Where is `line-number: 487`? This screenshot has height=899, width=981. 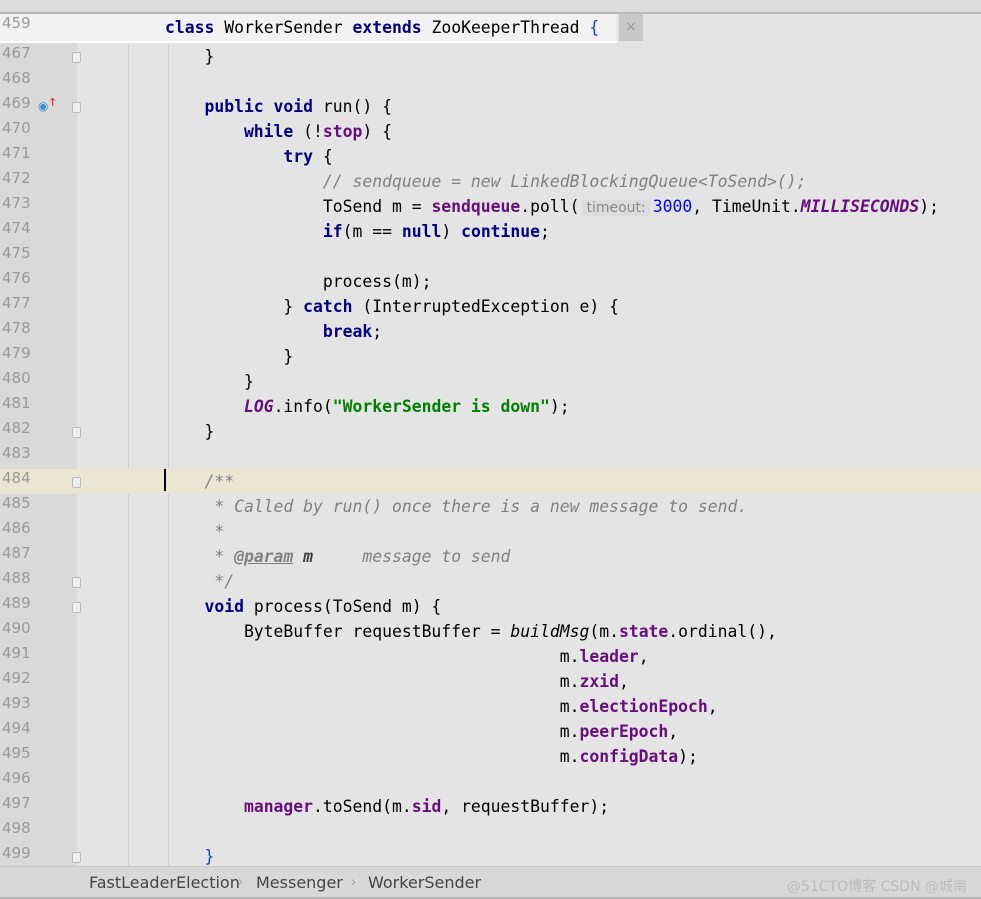
line-number: 487 is located at coordinates (16, 553).